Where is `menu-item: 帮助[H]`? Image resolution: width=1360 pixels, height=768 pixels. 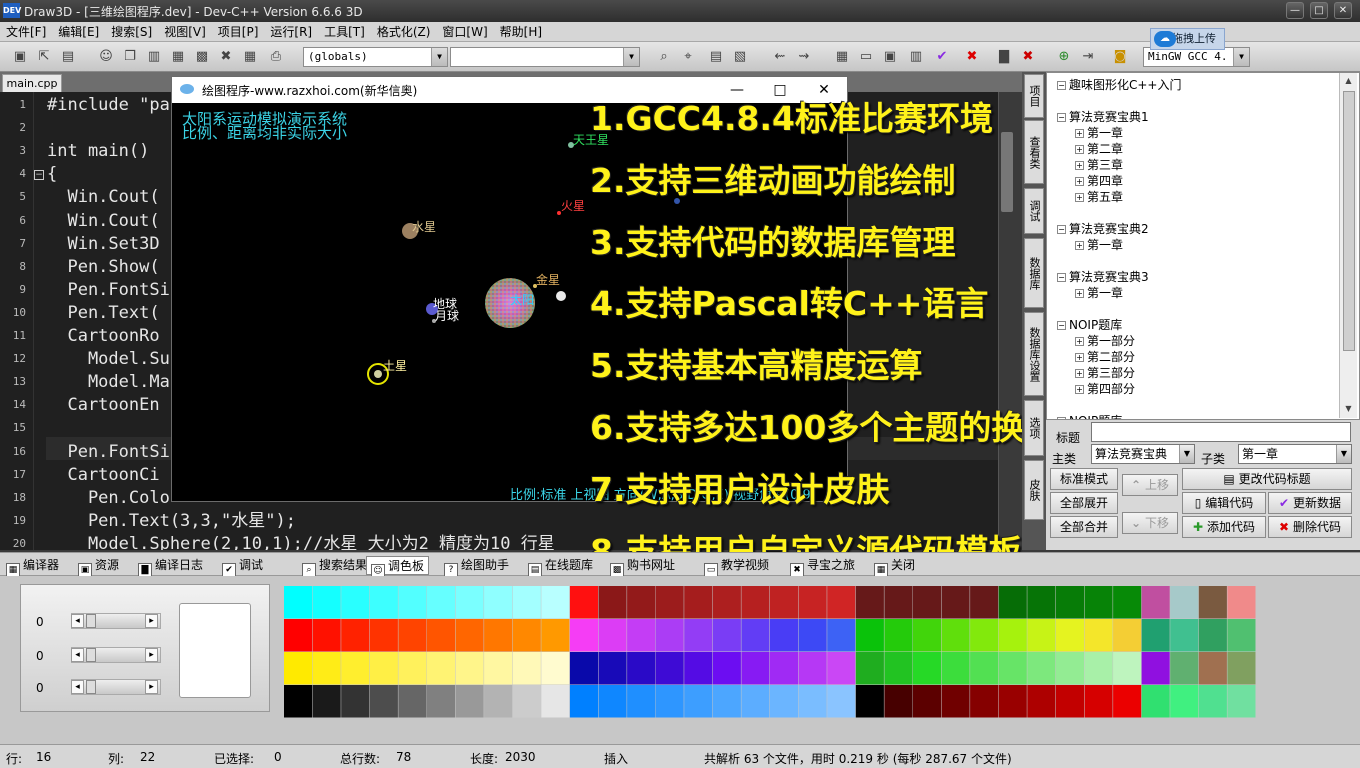 menu-item: 帮助[H] is located at coordinates (521, 32).